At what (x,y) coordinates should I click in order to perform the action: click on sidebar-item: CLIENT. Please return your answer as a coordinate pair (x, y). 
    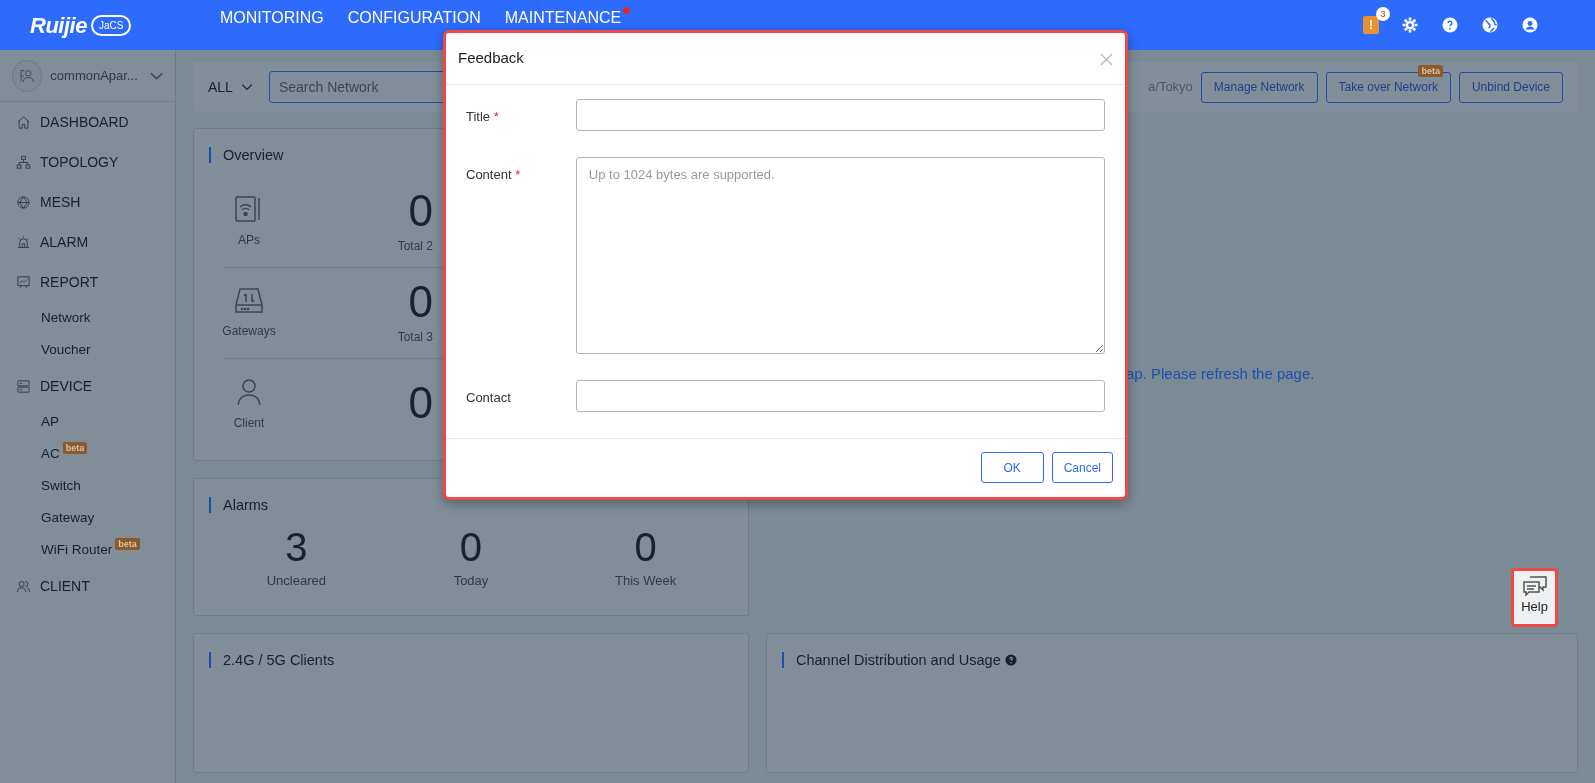
    Looking at the image, I should click on (87, 586).